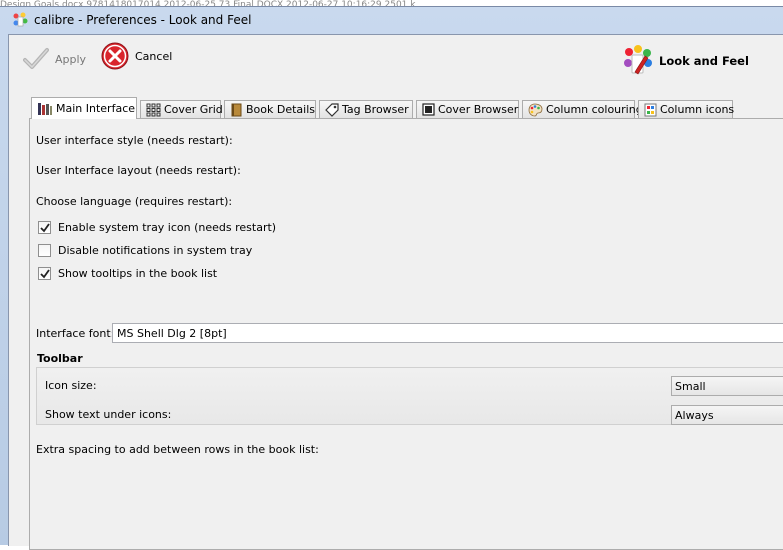  Describe the element at coordinates (108, 414) in the screenshot. I see `show-text-label: Show text under icons:` at that location.